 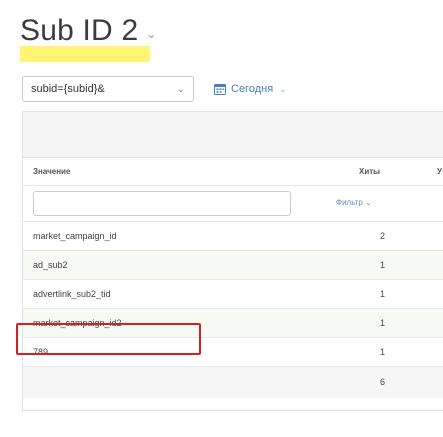 What do you see at coordinates (41, 352) in the screenshot?
I see `row-value: 789` at bounding box center [41, 352].